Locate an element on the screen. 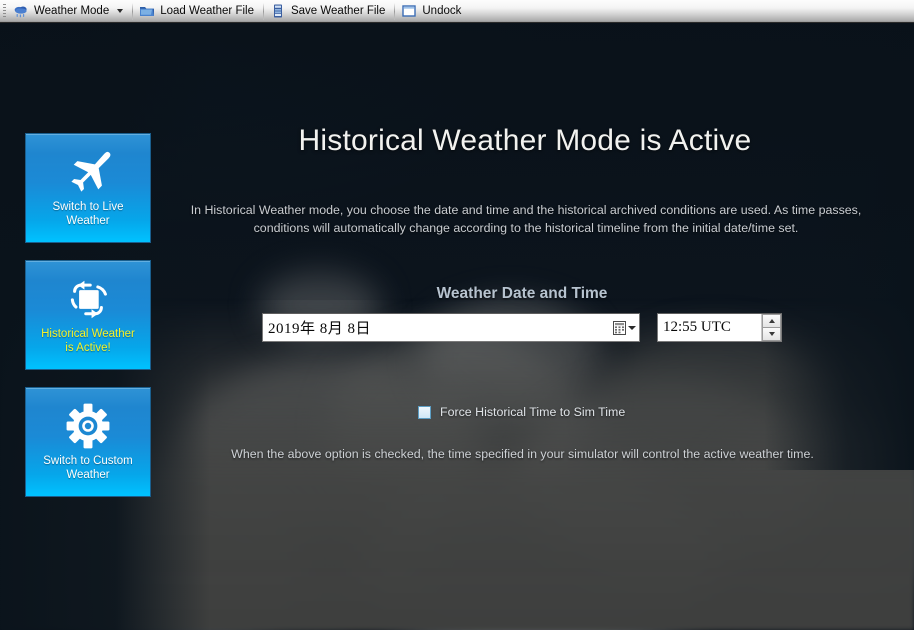 The height and width of the screenshot is (630, 914). sidebar-button-label-line1: Switch to Live is located at coordinates (88, 207).